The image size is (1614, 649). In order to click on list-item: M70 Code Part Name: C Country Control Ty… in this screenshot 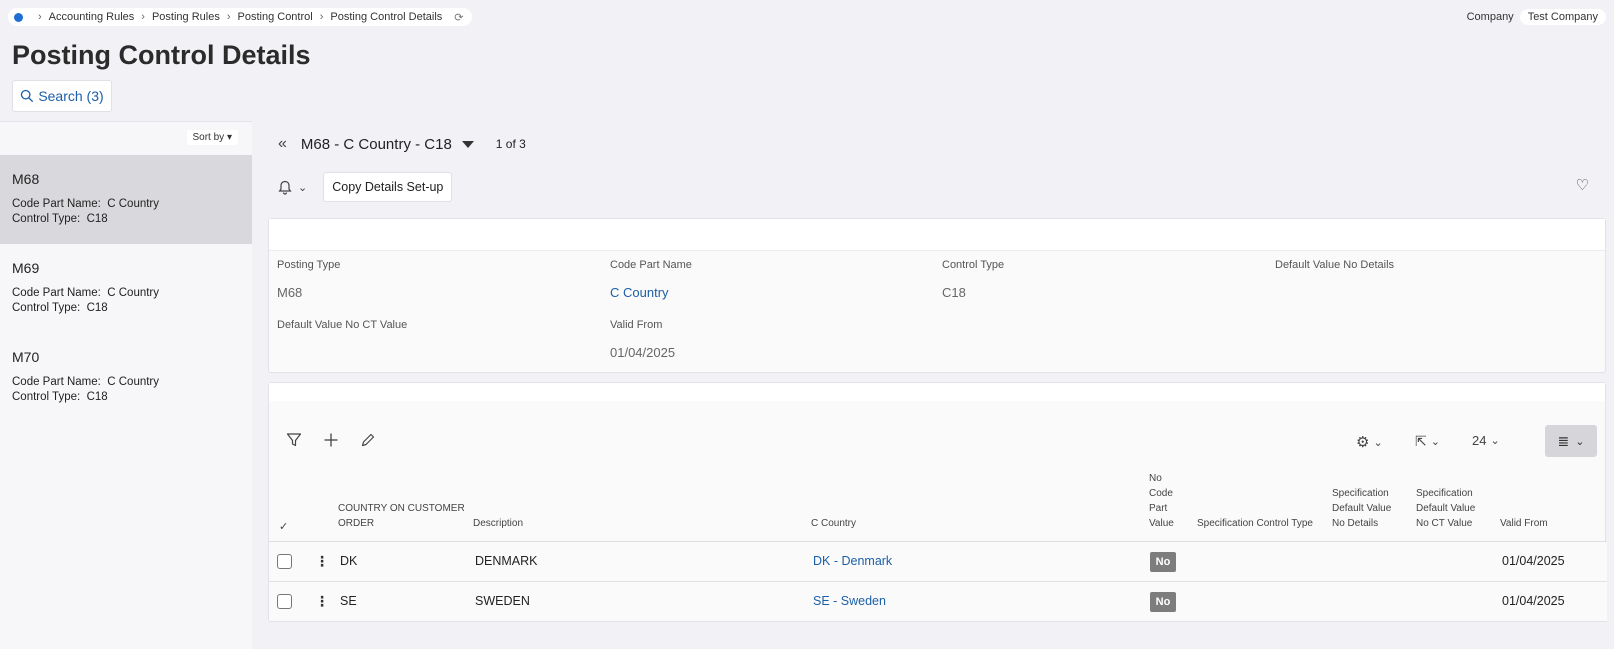, I will do `click(126, 377)`.